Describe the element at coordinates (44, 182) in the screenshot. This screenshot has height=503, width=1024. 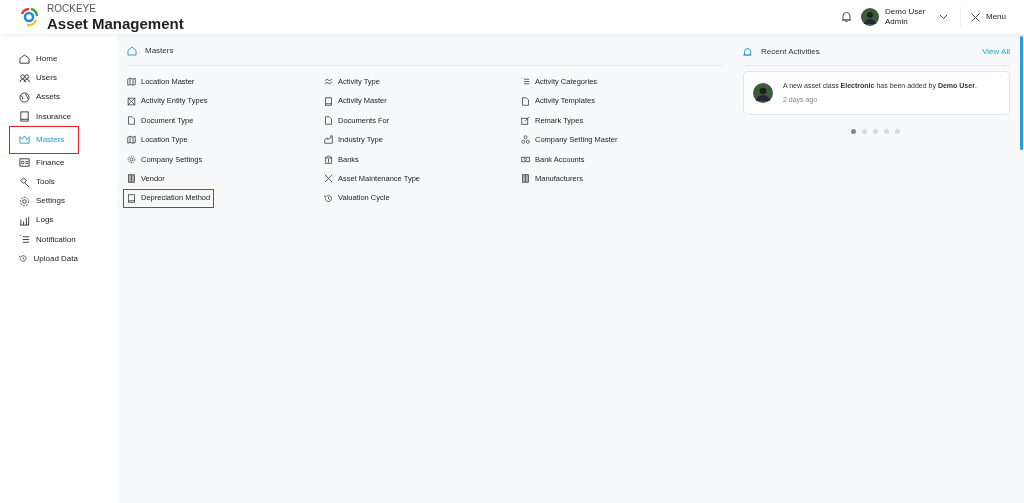
I see `sidebar-item: Tools` at that location.